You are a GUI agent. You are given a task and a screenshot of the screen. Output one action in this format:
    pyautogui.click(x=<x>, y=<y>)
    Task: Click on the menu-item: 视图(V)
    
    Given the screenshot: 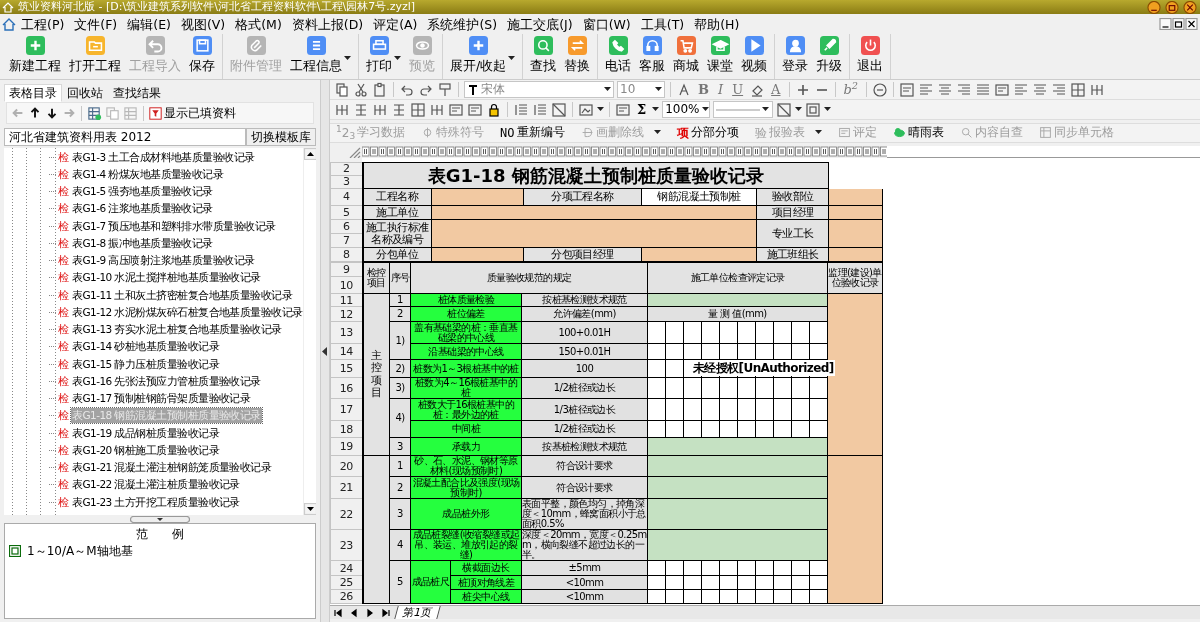 What is the action you would take?
    pyautogui.click(x=203, y=24)
    